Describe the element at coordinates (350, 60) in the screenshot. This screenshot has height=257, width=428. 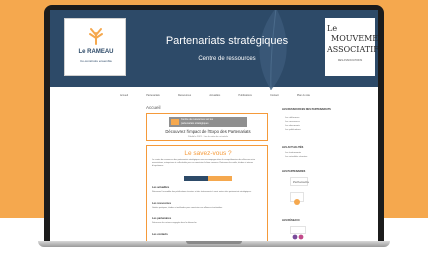
I see `mouvement-logo-tagline: DES ASSOCIATIONS` at that location.